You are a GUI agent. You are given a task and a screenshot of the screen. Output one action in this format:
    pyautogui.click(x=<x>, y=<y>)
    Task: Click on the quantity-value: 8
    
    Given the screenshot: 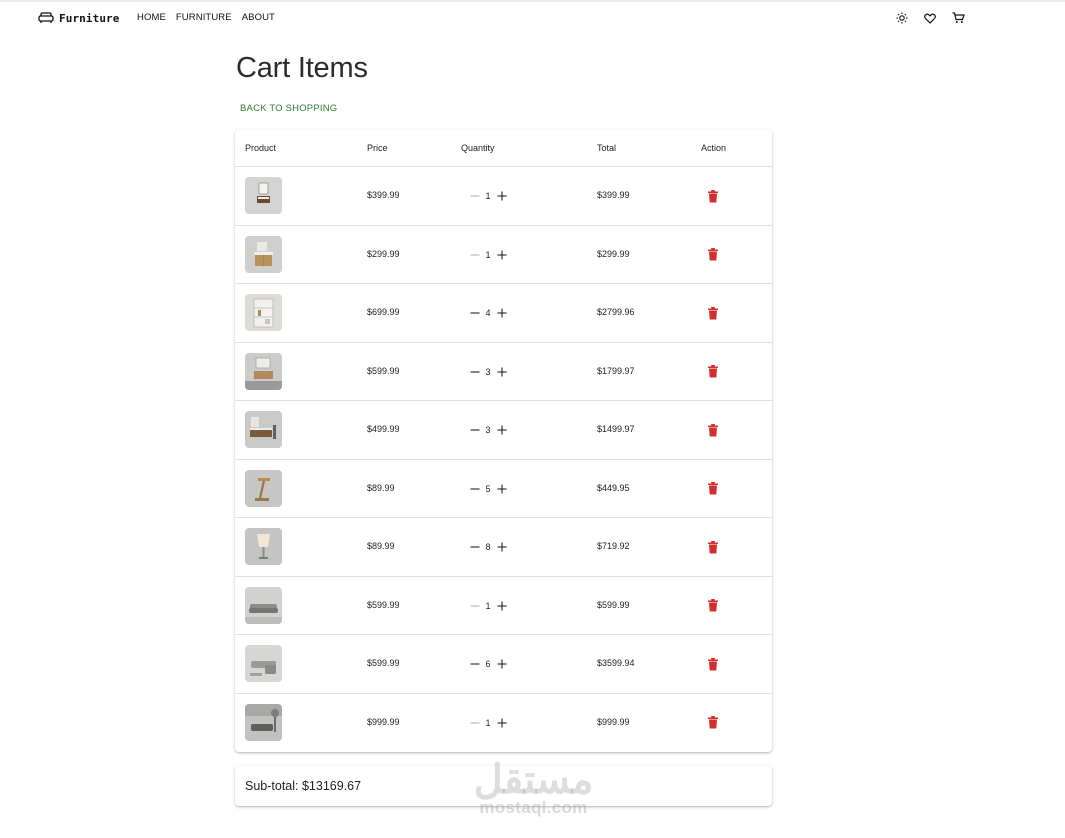 What is the action you would take?
    pyautogui.click(x=488, y=547)
    